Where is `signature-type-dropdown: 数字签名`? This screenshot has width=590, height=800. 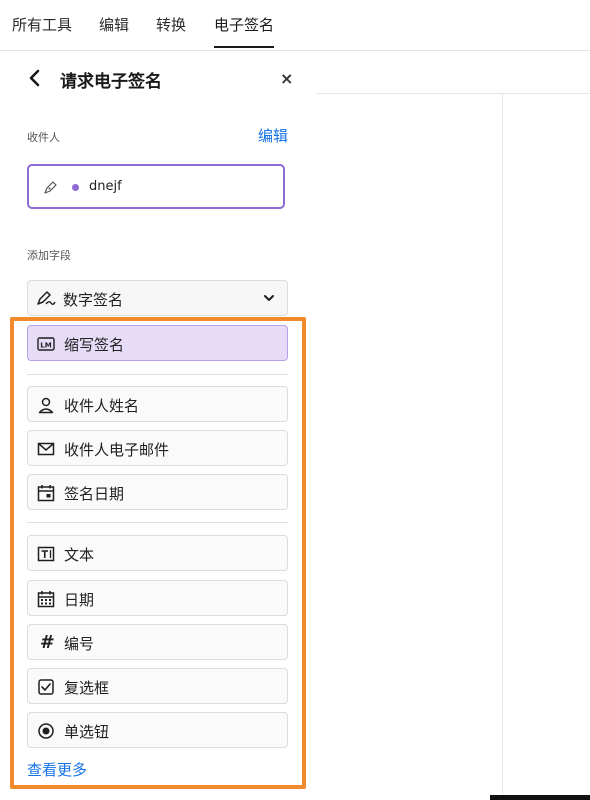
signature-type-dropdown: 数字签名 is located at coordinates (157, 298).